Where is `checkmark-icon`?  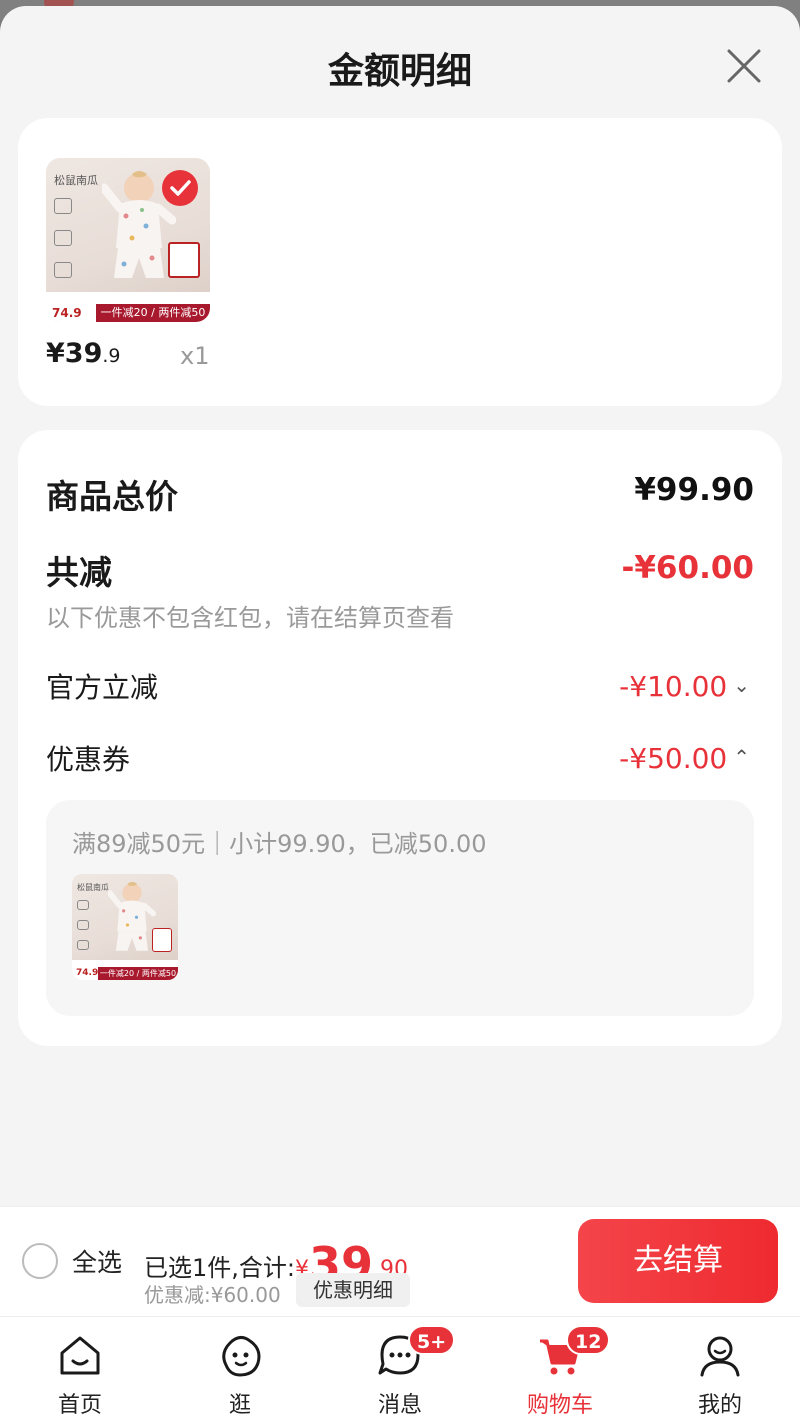
checkmark-icon is located at coordinates (180, 188).